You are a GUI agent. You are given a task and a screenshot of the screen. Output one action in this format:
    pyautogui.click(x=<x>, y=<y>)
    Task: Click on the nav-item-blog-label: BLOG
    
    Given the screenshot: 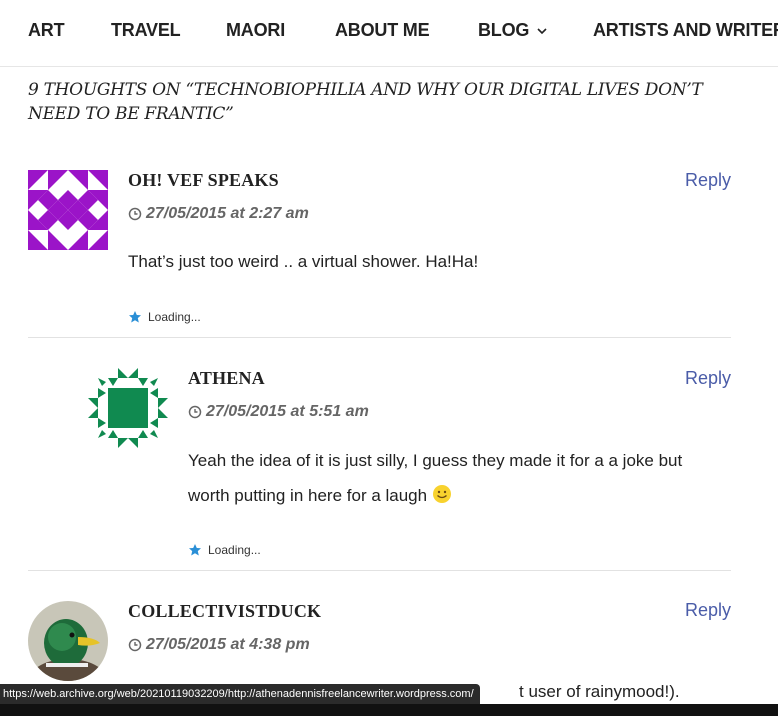 What is the action you would take?
    pyautogui.click(x=504, y=30)
    